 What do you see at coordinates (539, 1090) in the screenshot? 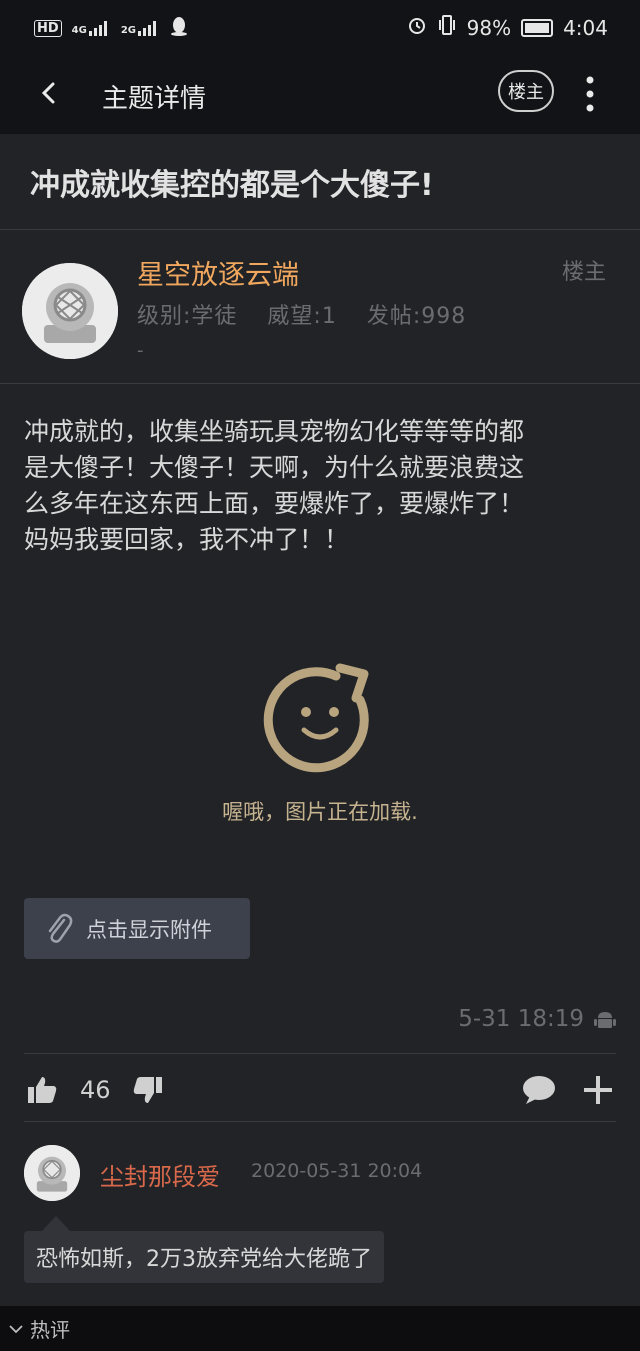
I see `comment-icon` at bounding box center [539, 1090].